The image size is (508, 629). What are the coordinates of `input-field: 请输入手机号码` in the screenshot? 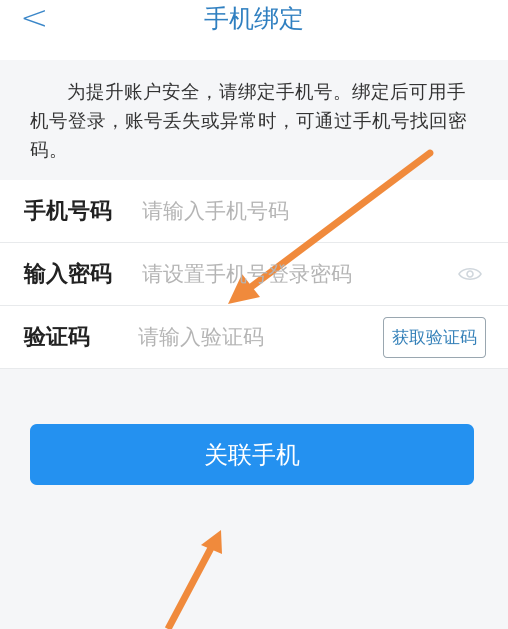 It's located at (312, 211).